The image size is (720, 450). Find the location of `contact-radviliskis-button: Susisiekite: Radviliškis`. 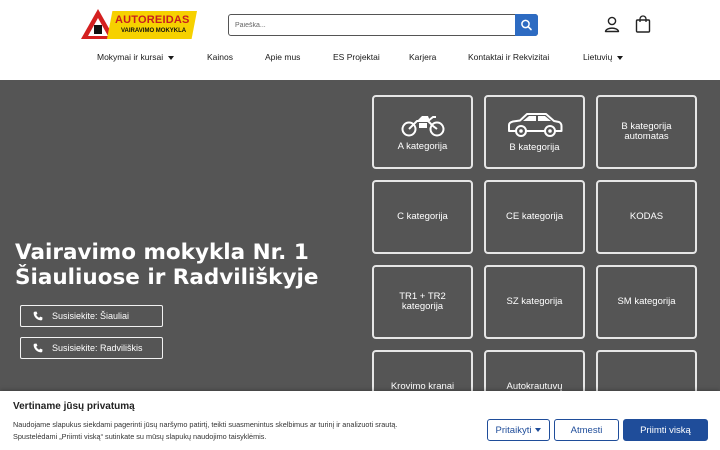

contact-radviliskis-button: Susisiekite: Radviliškis is located at coordinates (91, 348).